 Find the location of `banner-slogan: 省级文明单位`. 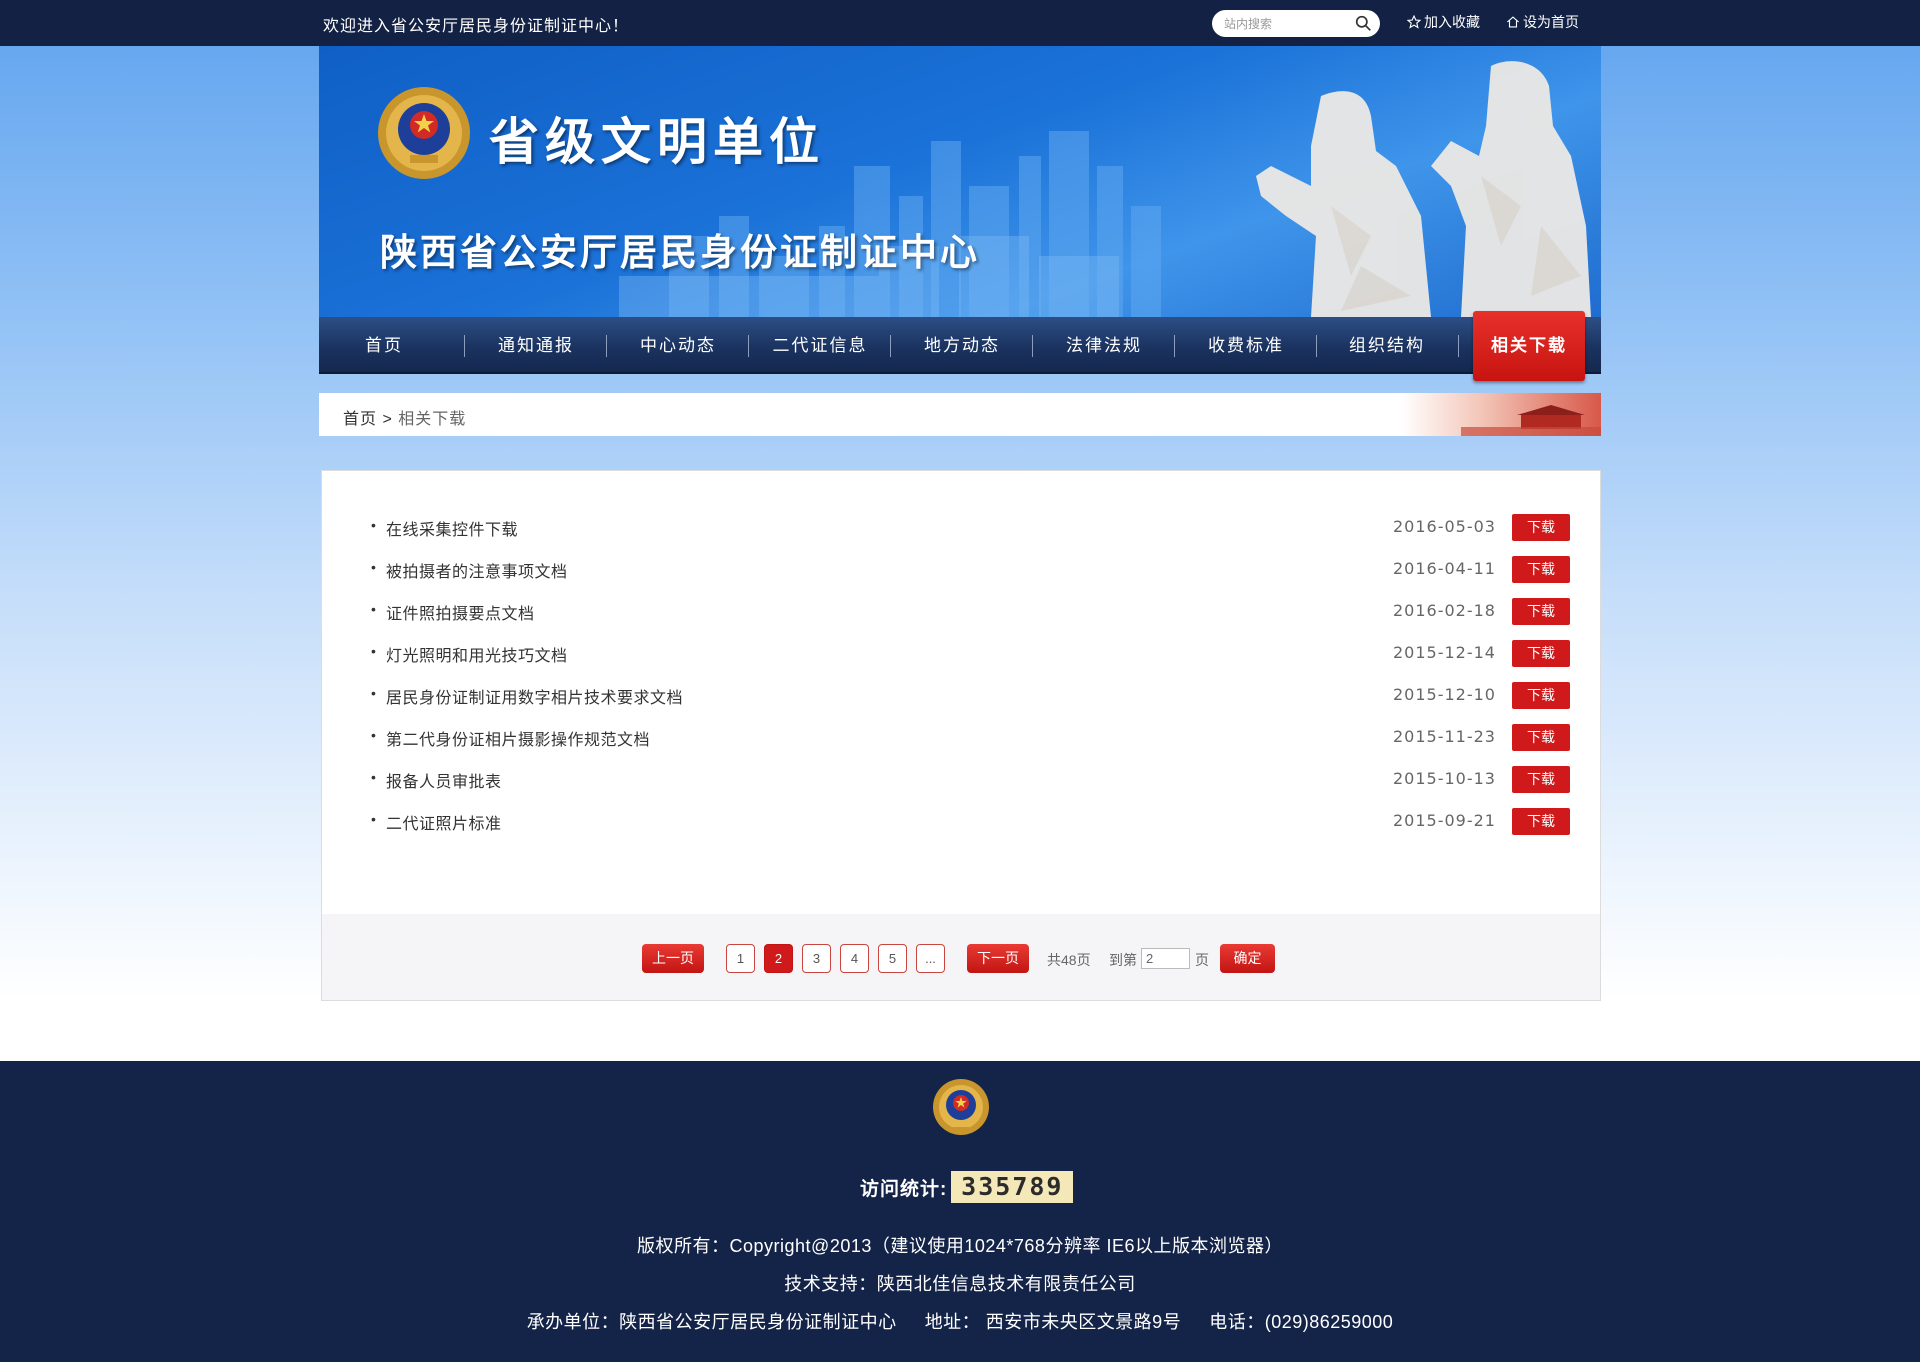

banner-slogan: 省级文明单位 is located at coordinates (657, 142).